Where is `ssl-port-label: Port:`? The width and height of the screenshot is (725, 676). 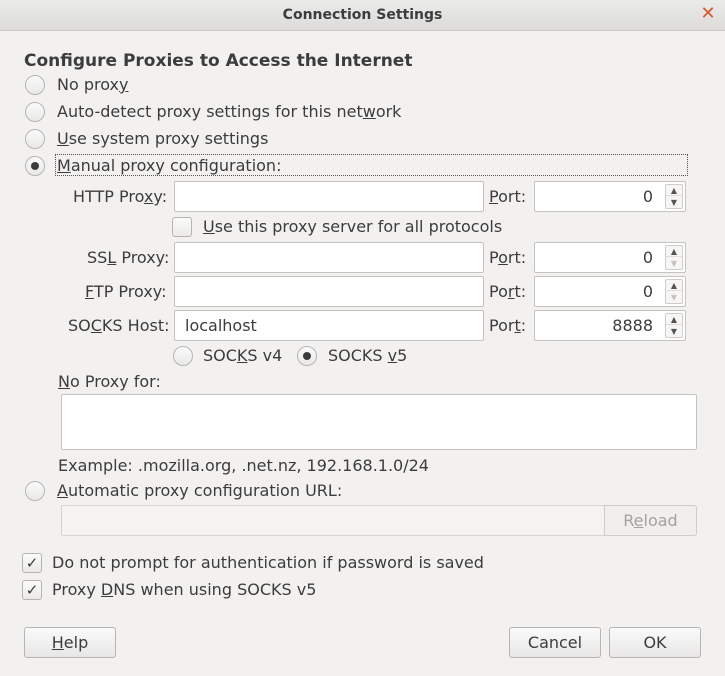
ssl-port-label: Port: is located at coordinates (508, 257).